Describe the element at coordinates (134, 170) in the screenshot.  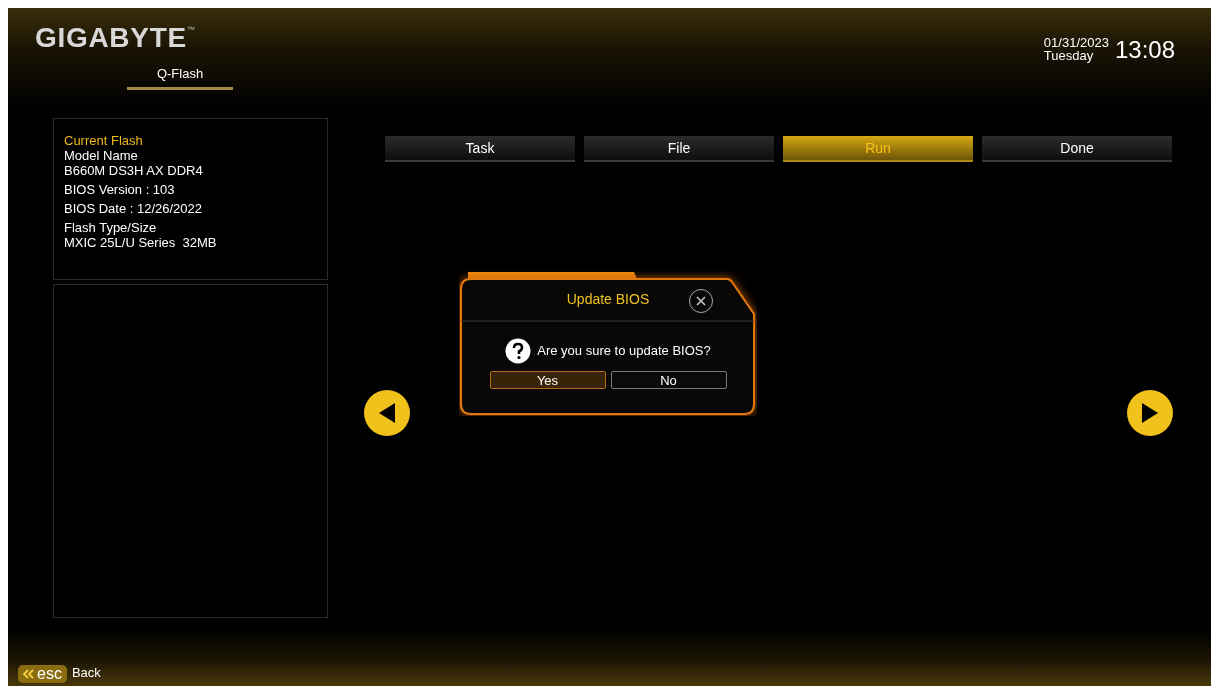
I see `info-text: B660M DS3H AX DDR4` at that location.